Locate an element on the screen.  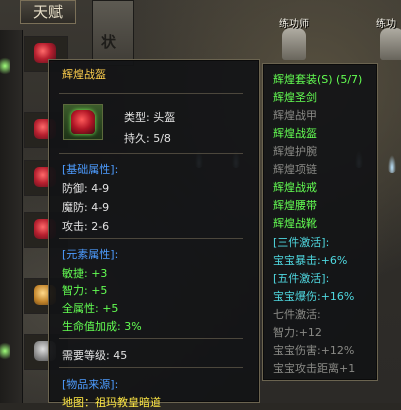
blue-flame-effect is located at coordinates (392, 164).